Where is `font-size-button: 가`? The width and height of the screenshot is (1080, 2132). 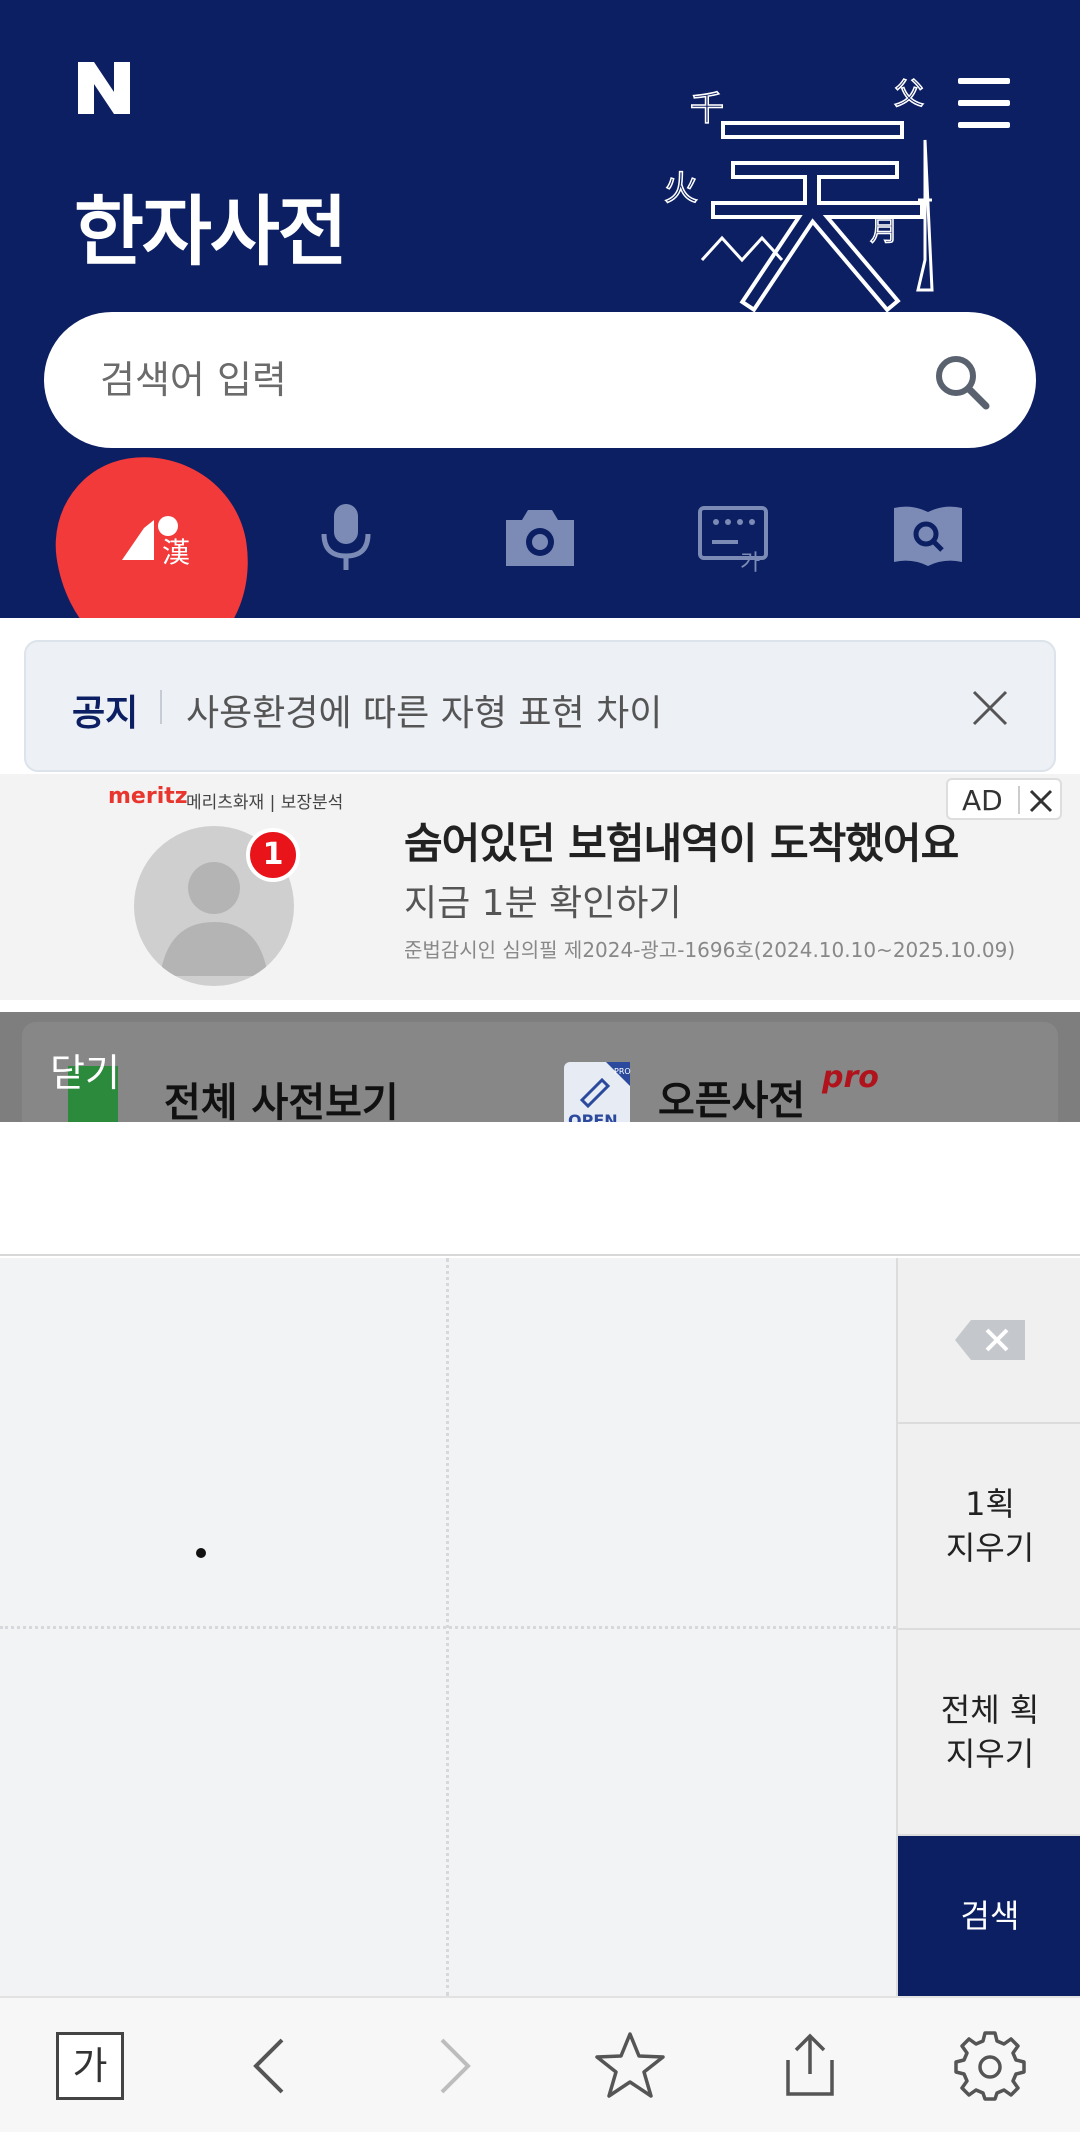
font-size-button: 가 is located at coordinates (90, 2066).